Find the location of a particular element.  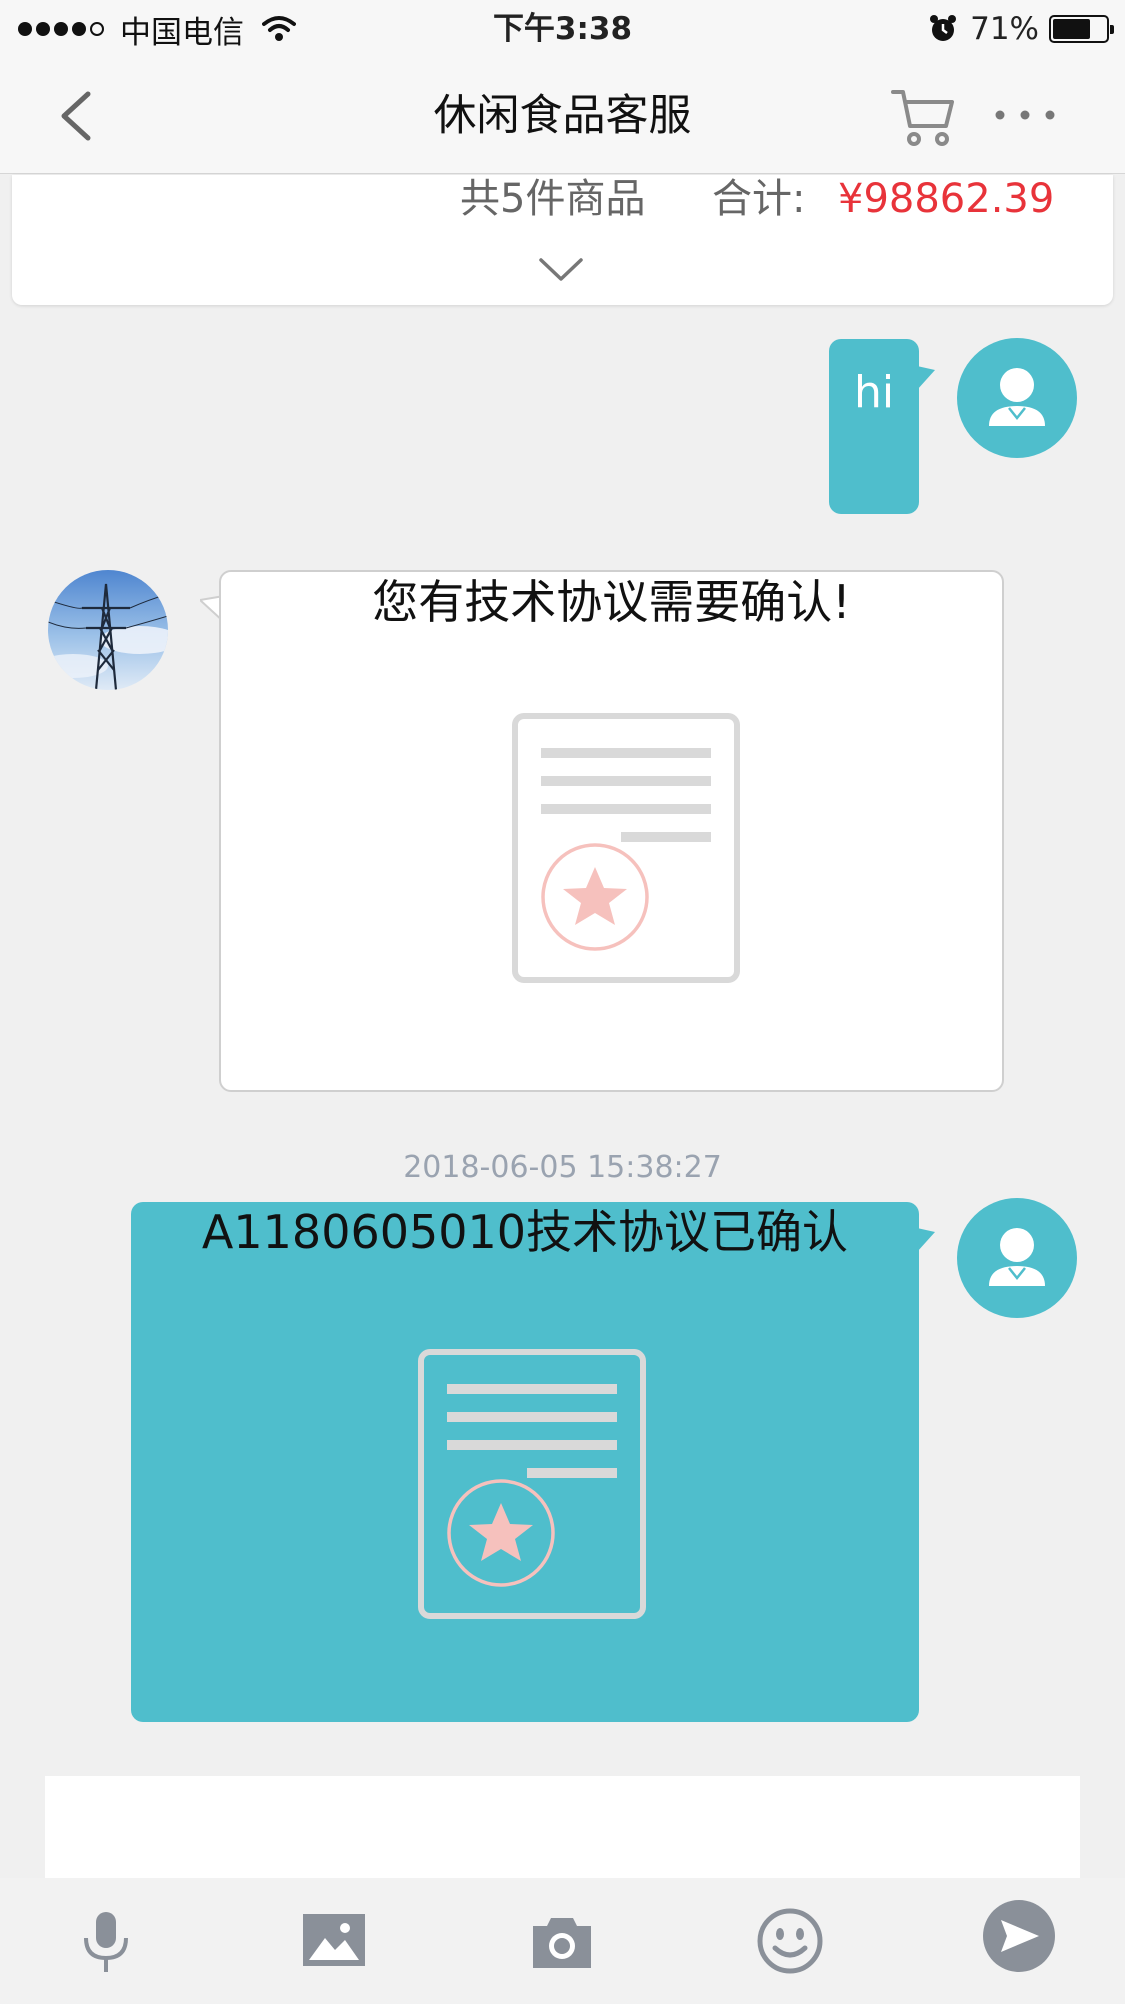

alarm-icon is located at coordinates (943, 28).